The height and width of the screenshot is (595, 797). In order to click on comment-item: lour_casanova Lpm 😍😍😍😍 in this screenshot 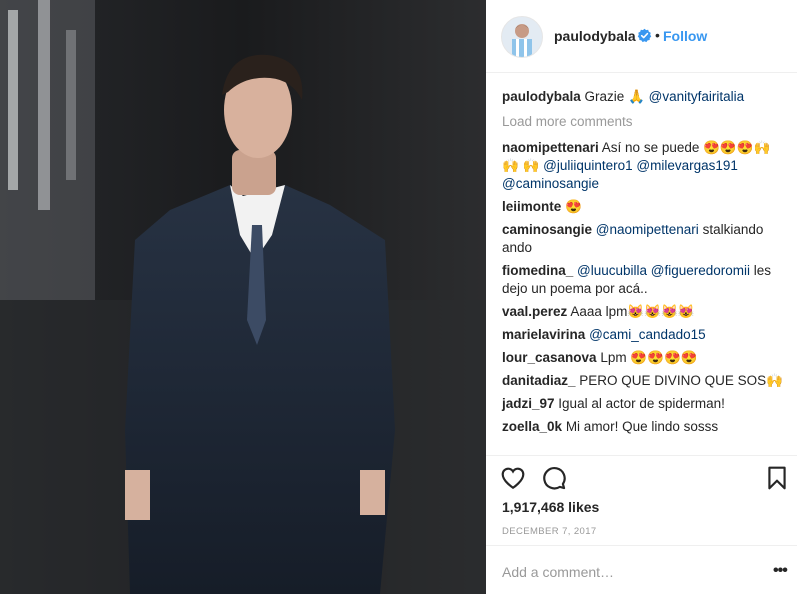, I will do `click(644, 358)`.